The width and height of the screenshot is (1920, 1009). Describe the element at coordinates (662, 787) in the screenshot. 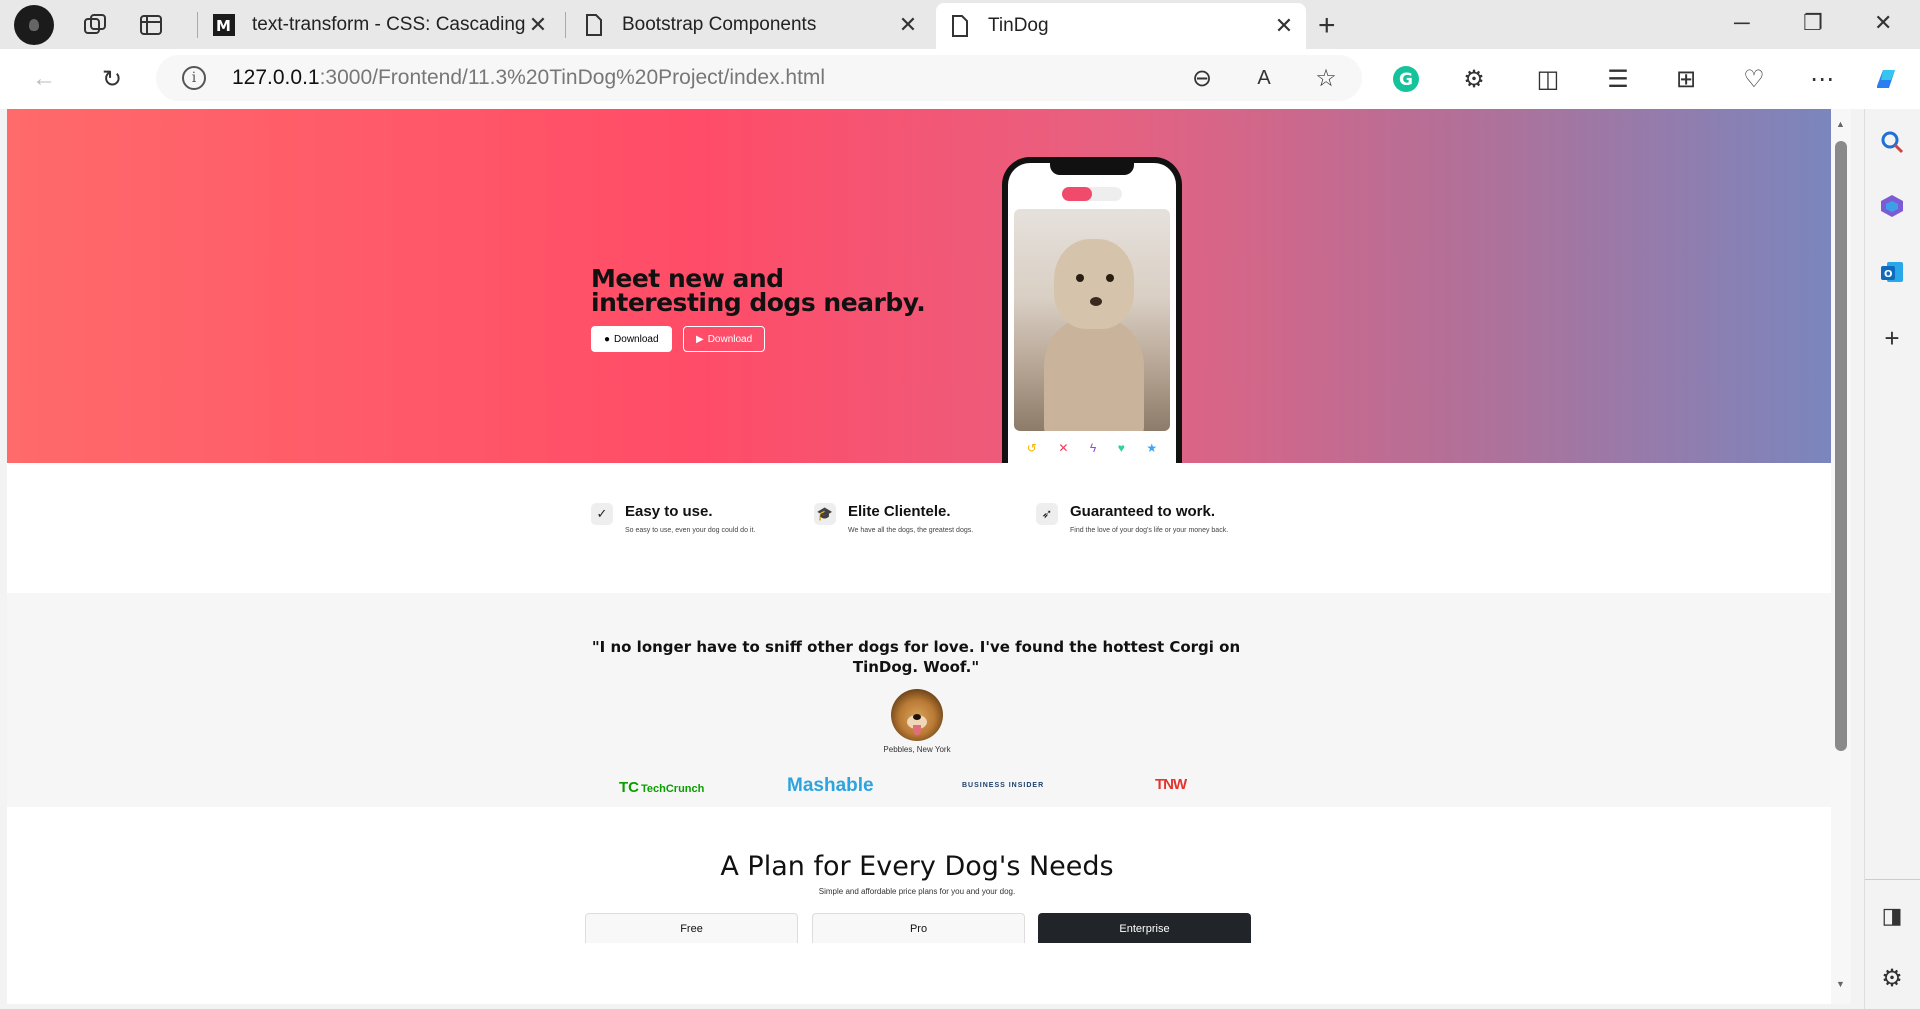

I see `techcrunch-logo: TC TechCrunch` at that location.